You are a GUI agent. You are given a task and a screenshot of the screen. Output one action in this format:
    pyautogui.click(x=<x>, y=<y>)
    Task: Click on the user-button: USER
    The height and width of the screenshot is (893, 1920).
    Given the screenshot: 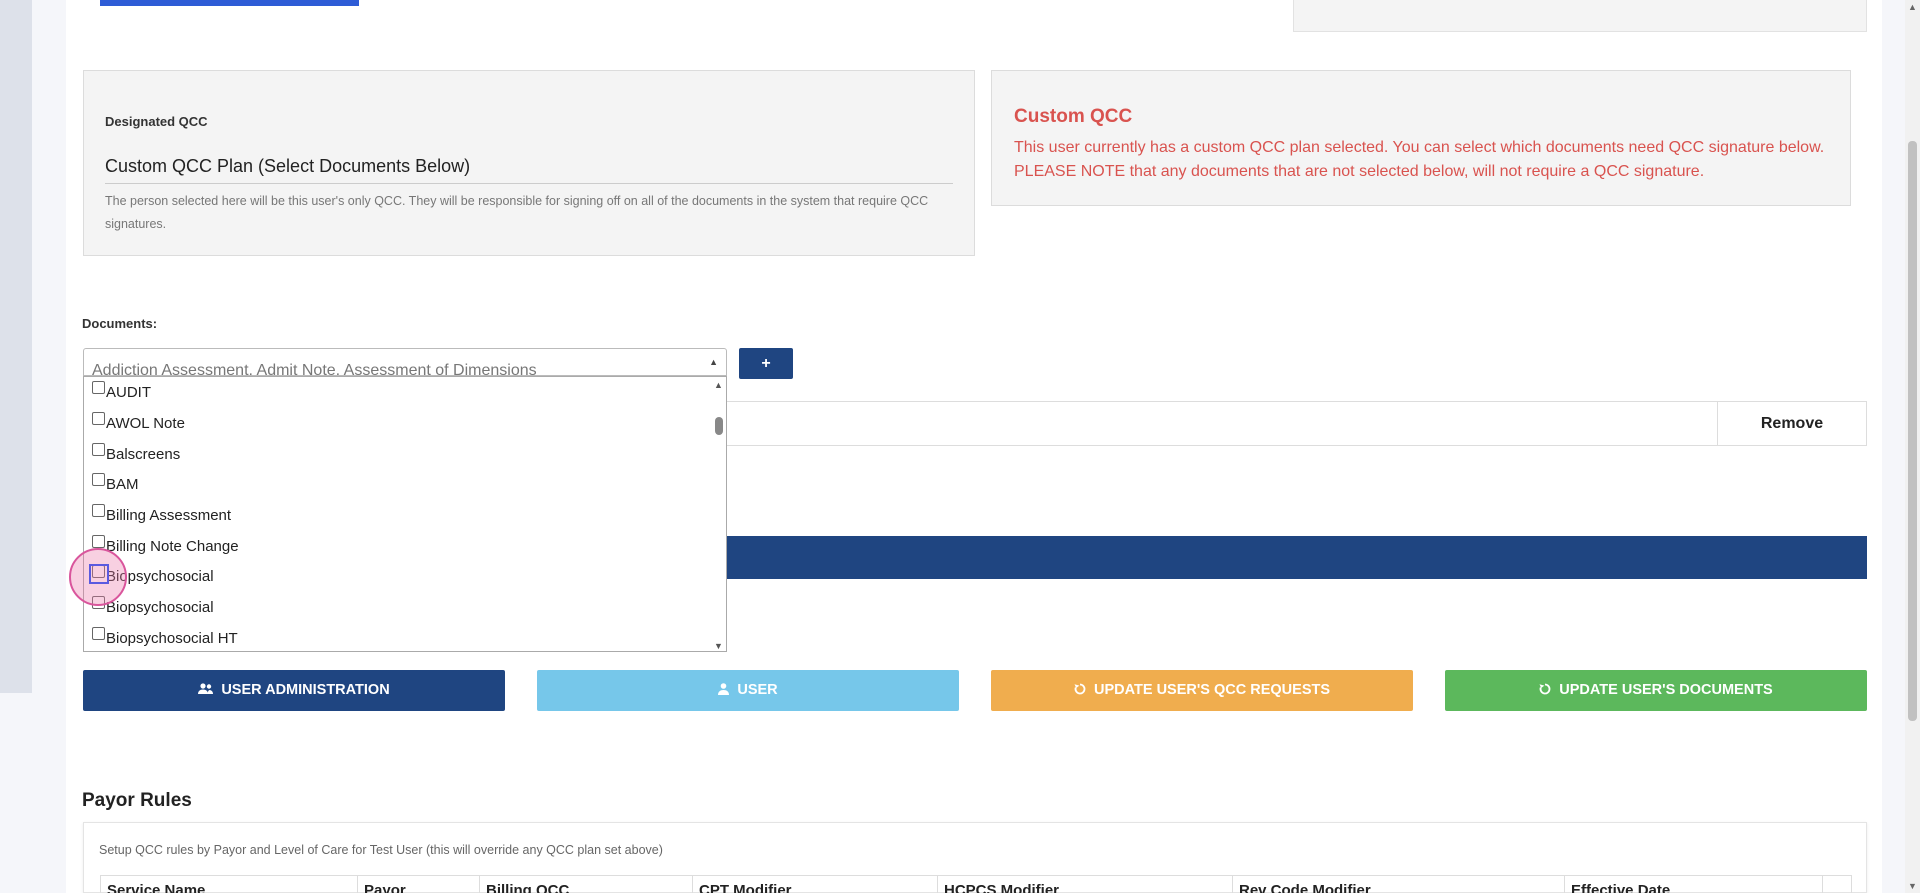 What is the action you would take?
    pyautogui.click(x=748, y=690)
    